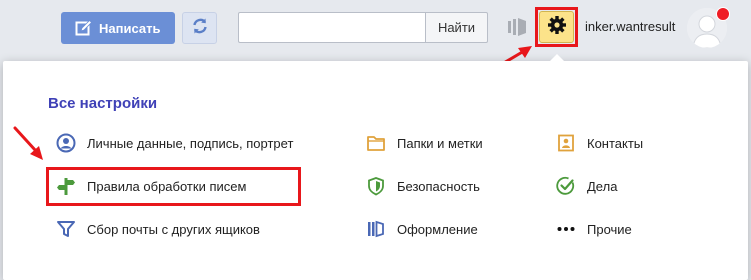  What do you see at coordinates (376, 143) in the screenshot?
I see `folder-icon` at bounding box center [376, 143].